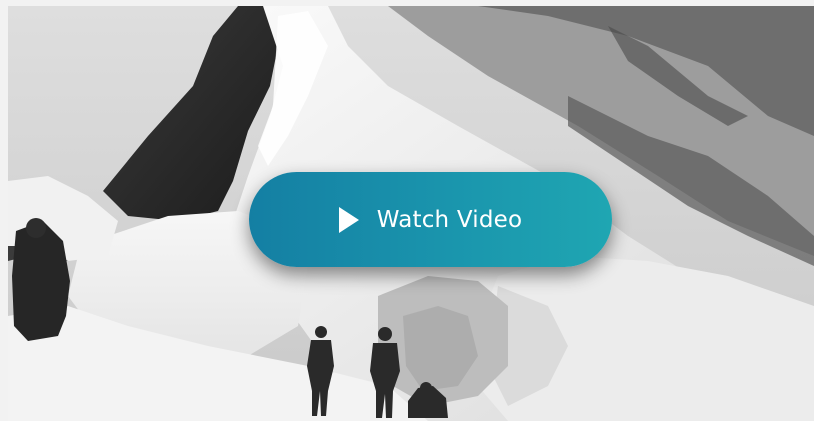 The image size is (814, 421). What do you see at coordinates (348, 219) in the screenshot?
I see `play-icon` at bounding box center [348, 219].